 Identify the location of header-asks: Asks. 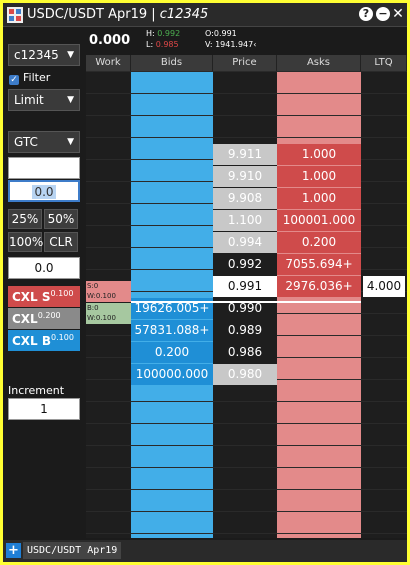
(319, 63).